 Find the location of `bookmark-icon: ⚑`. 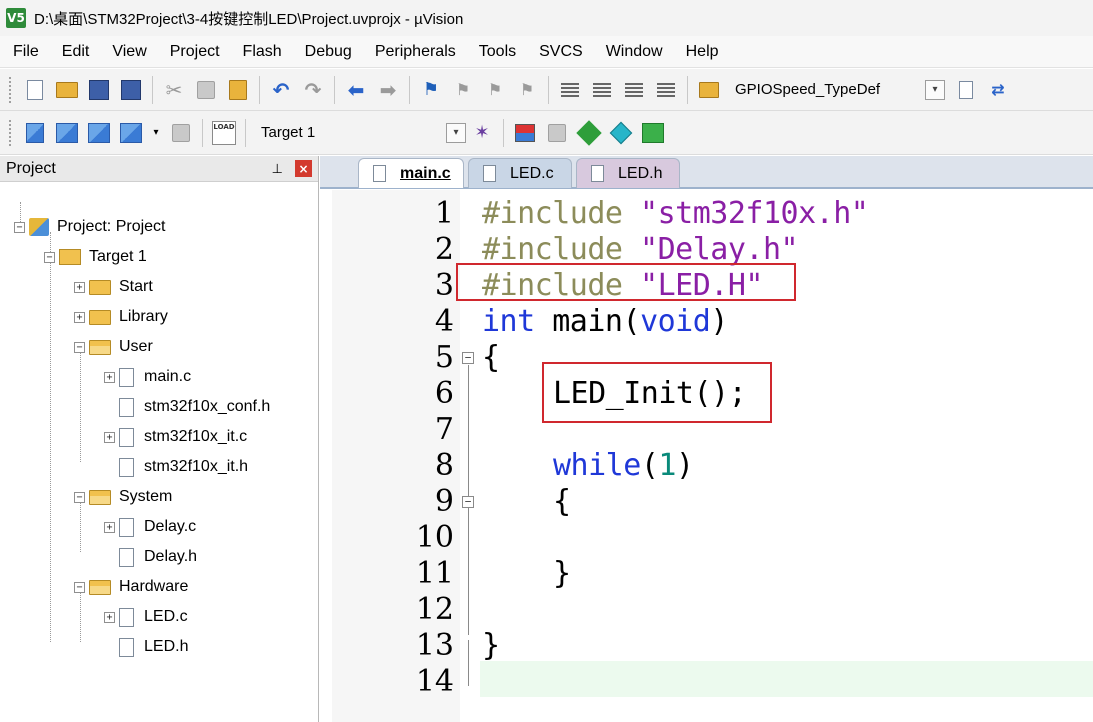

bookmark-icon: ⚑ is located at coordinates (431, 90).